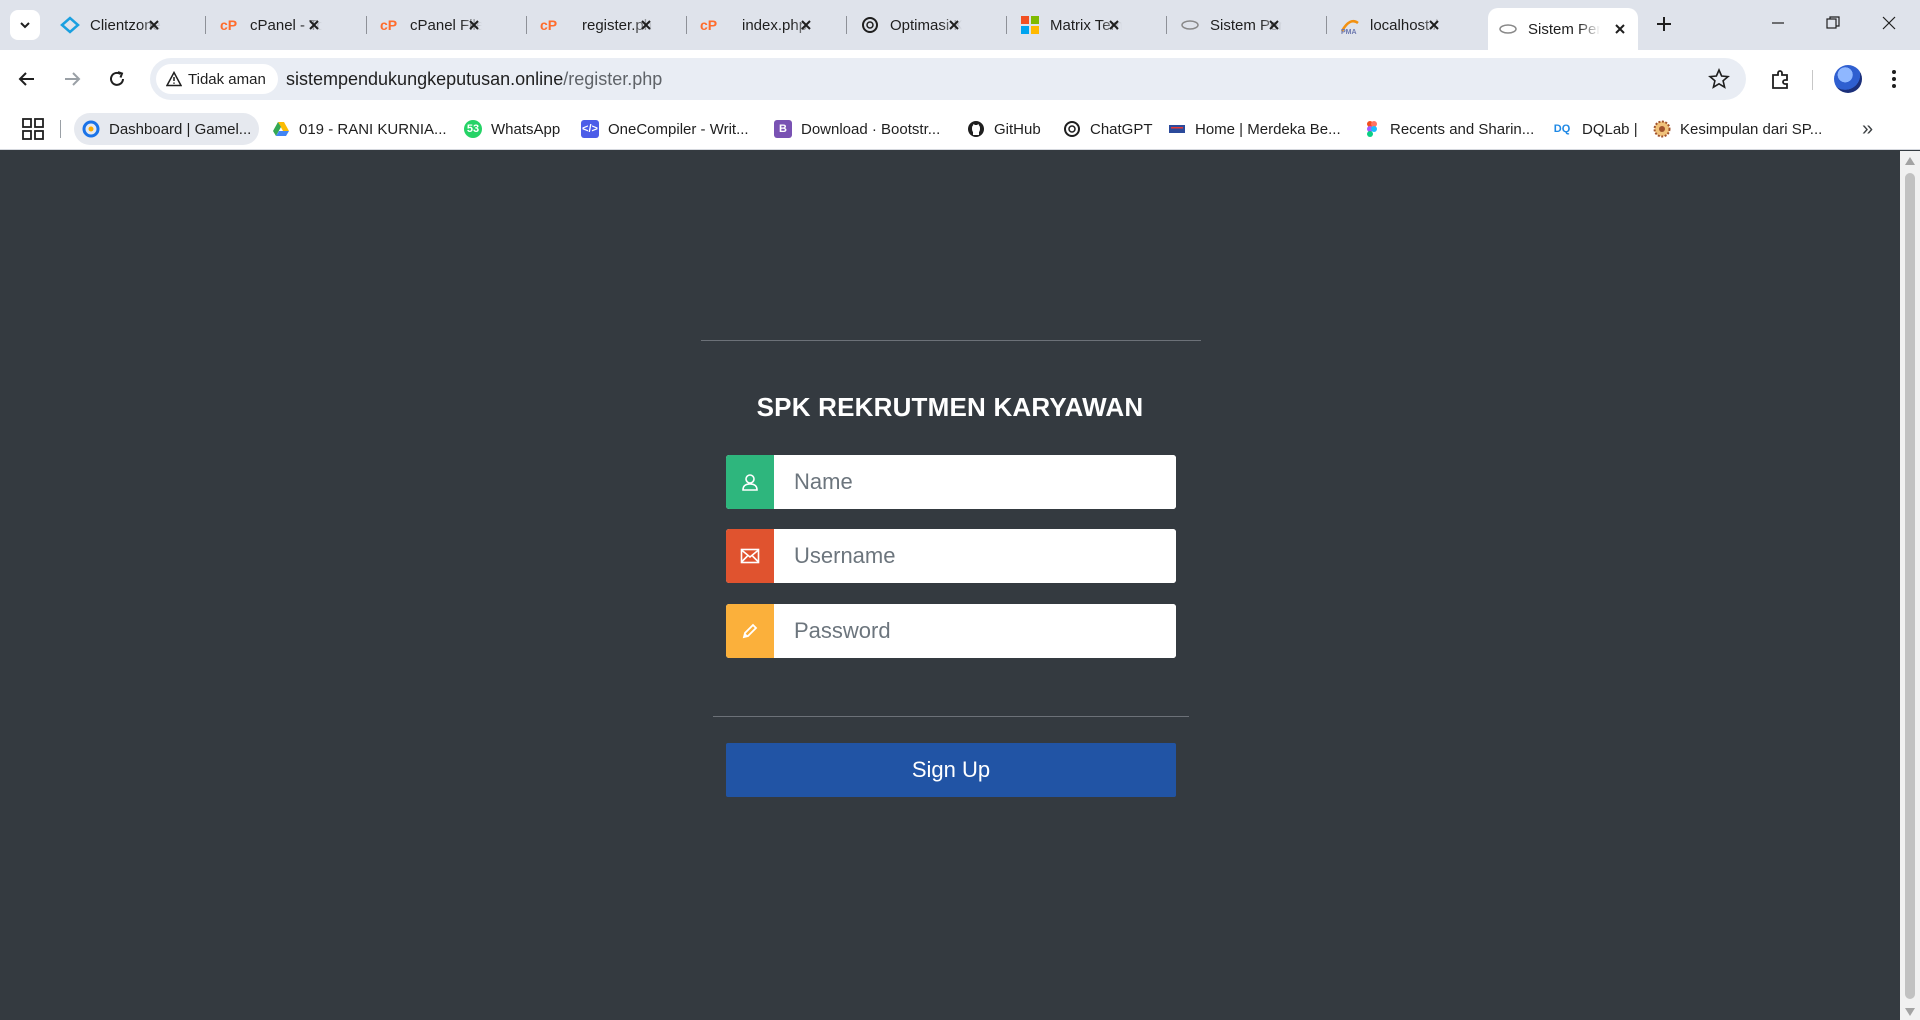  What do you see at coordinates (91, 129) in the screenshot?
I see `gamelab-icon` at bounding box center [91, 129].